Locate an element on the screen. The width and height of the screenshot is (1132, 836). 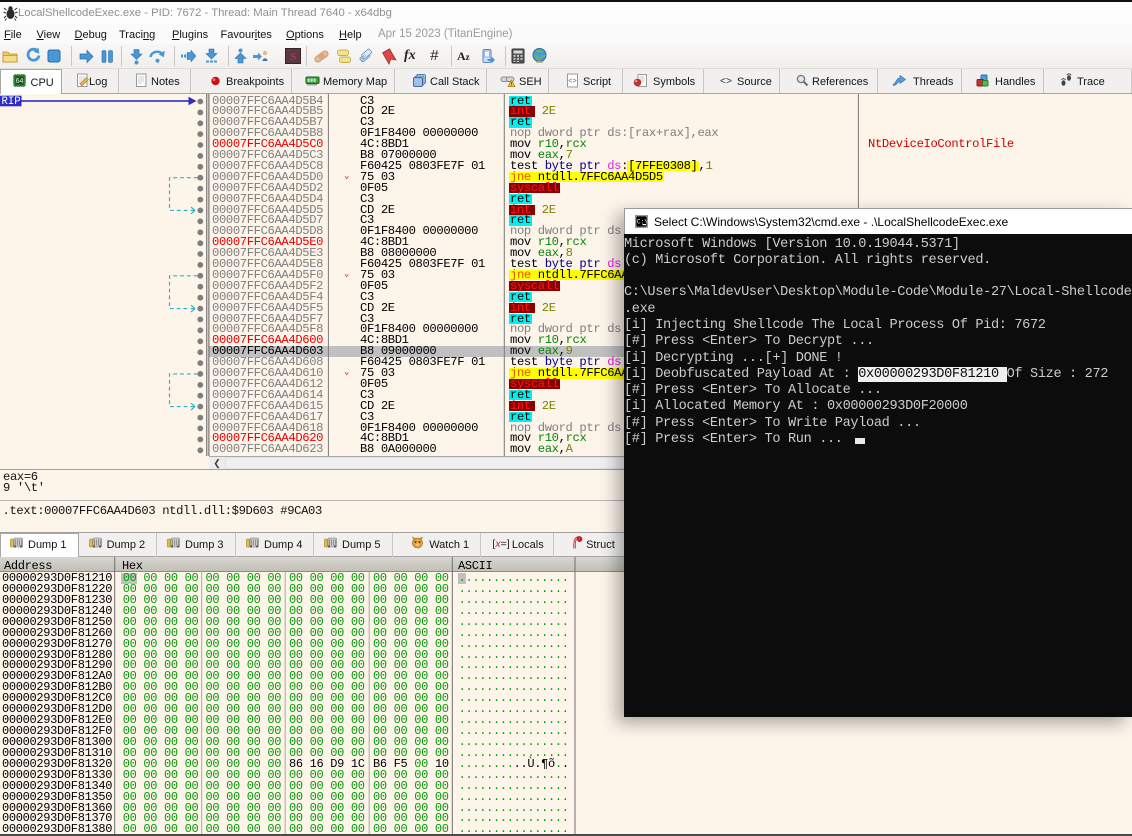
svg-text: 64 is located at coordinates (19, 81).